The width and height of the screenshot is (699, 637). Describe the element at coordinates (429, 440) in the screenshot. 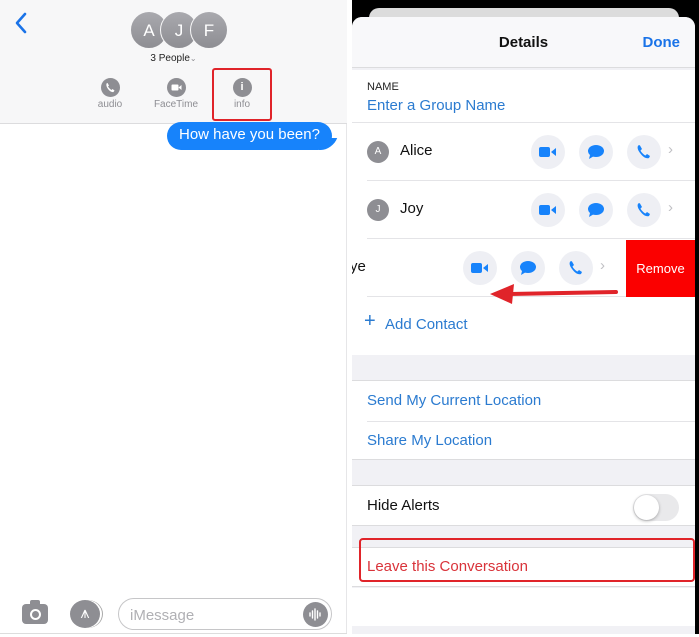

I see `share-location-button: Share My Location` at that location.